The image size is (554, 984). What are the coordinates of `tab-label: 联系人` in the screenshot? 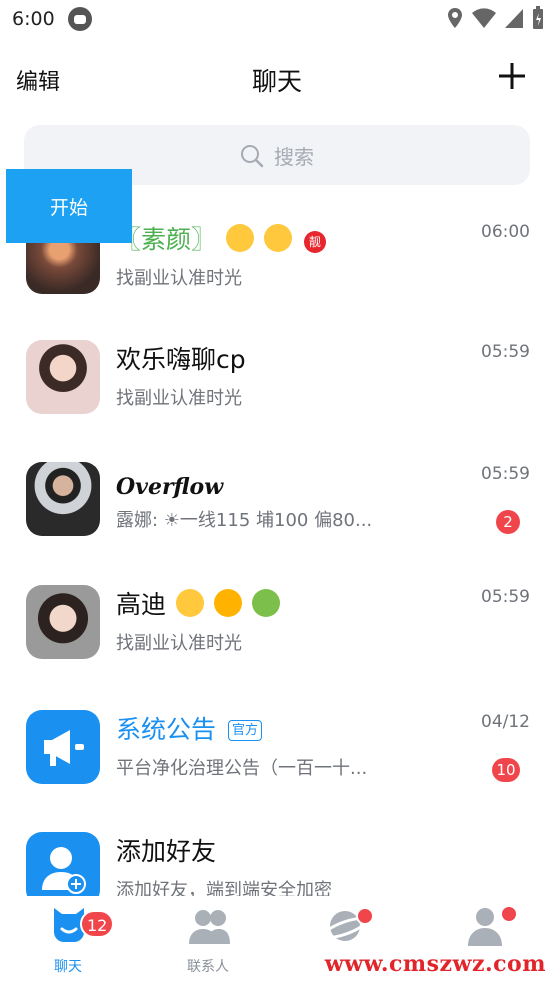 It's located at (208, 967).